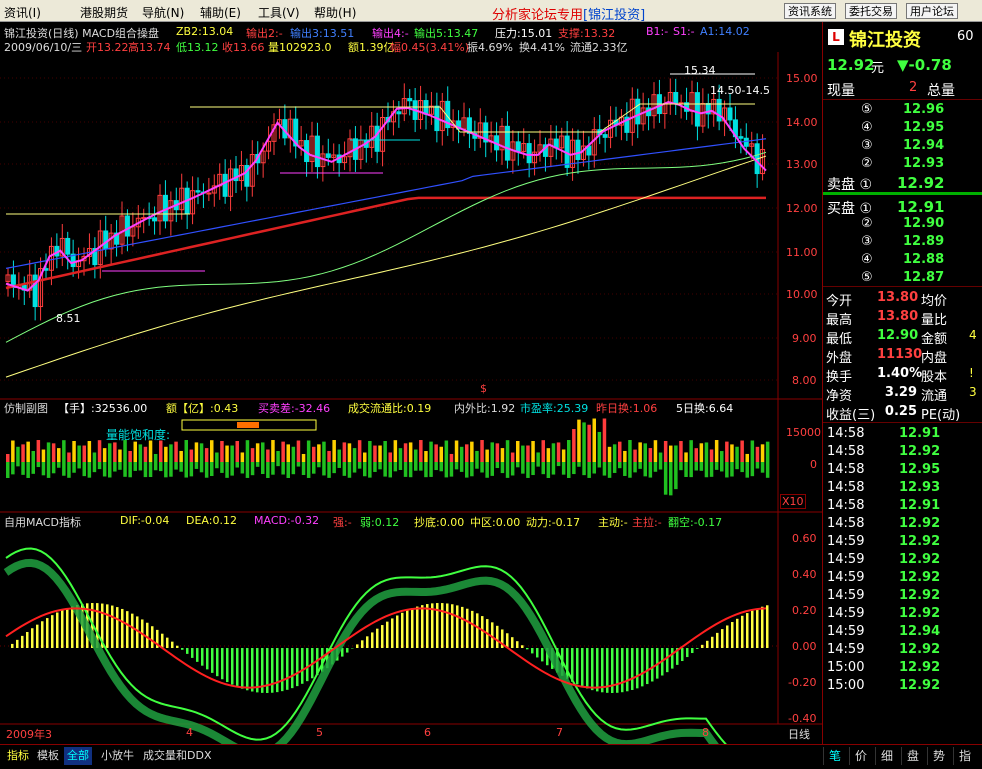 This screenshot has width=982, height=769. I want to click on price-unit: 元, so click(877, 66).